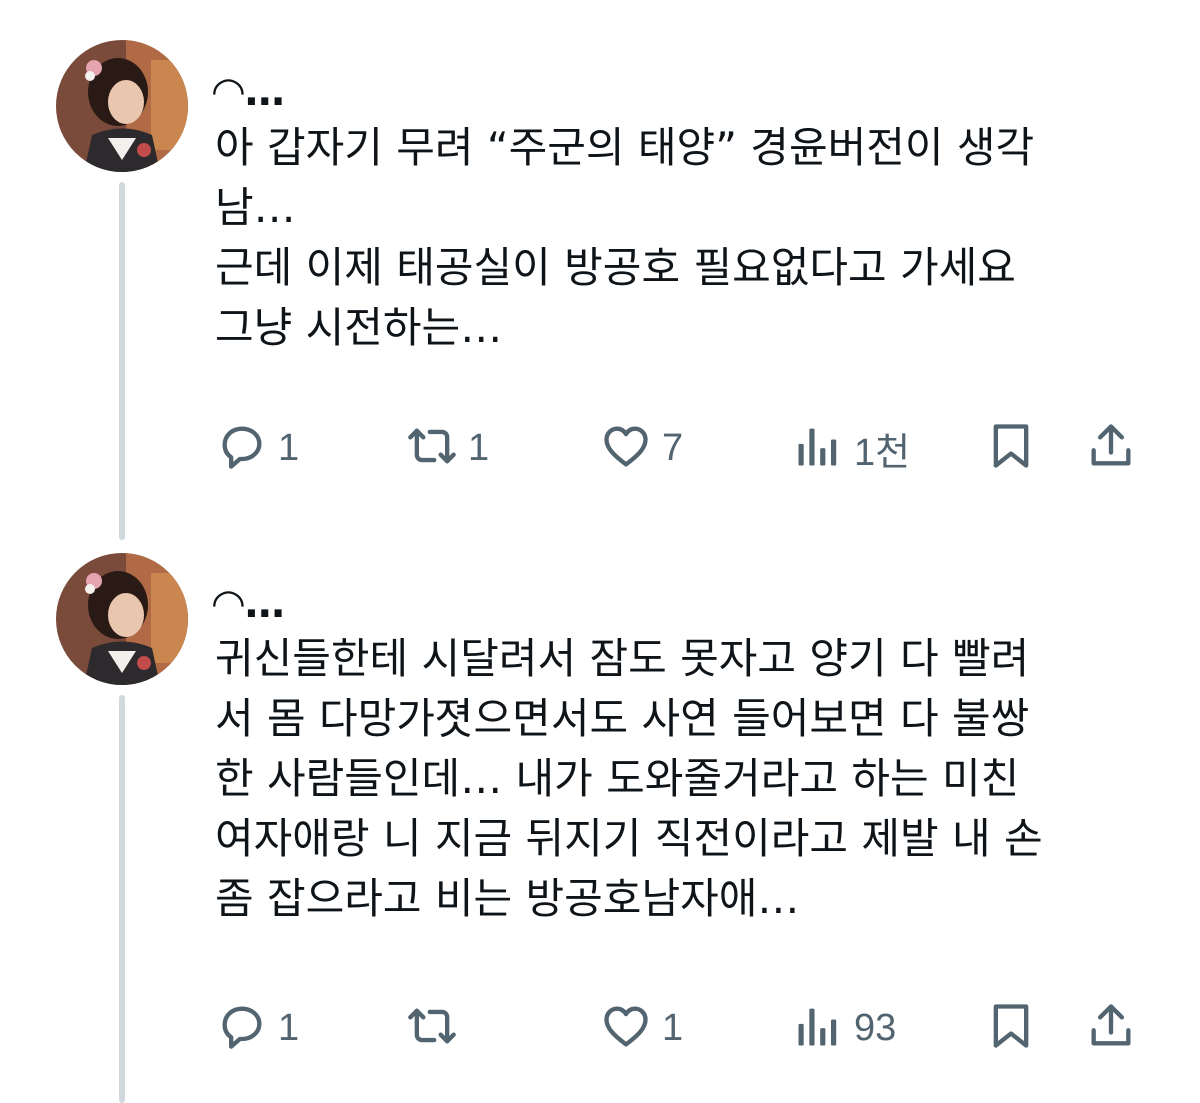  What do you see at coordinates (479, 447) in the screenshot?
I see `retweet-count: 1` at bounding box center [479, 447].